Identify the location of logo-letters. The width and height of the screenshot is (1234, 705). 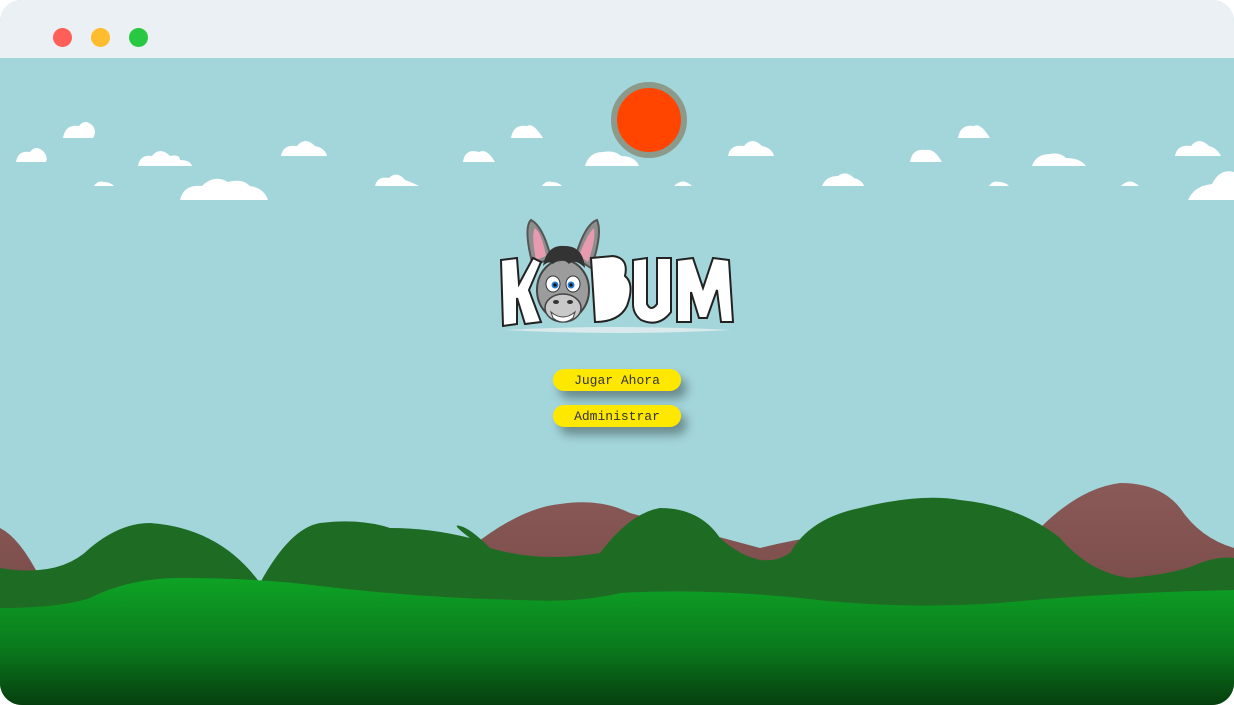
(617, 291).